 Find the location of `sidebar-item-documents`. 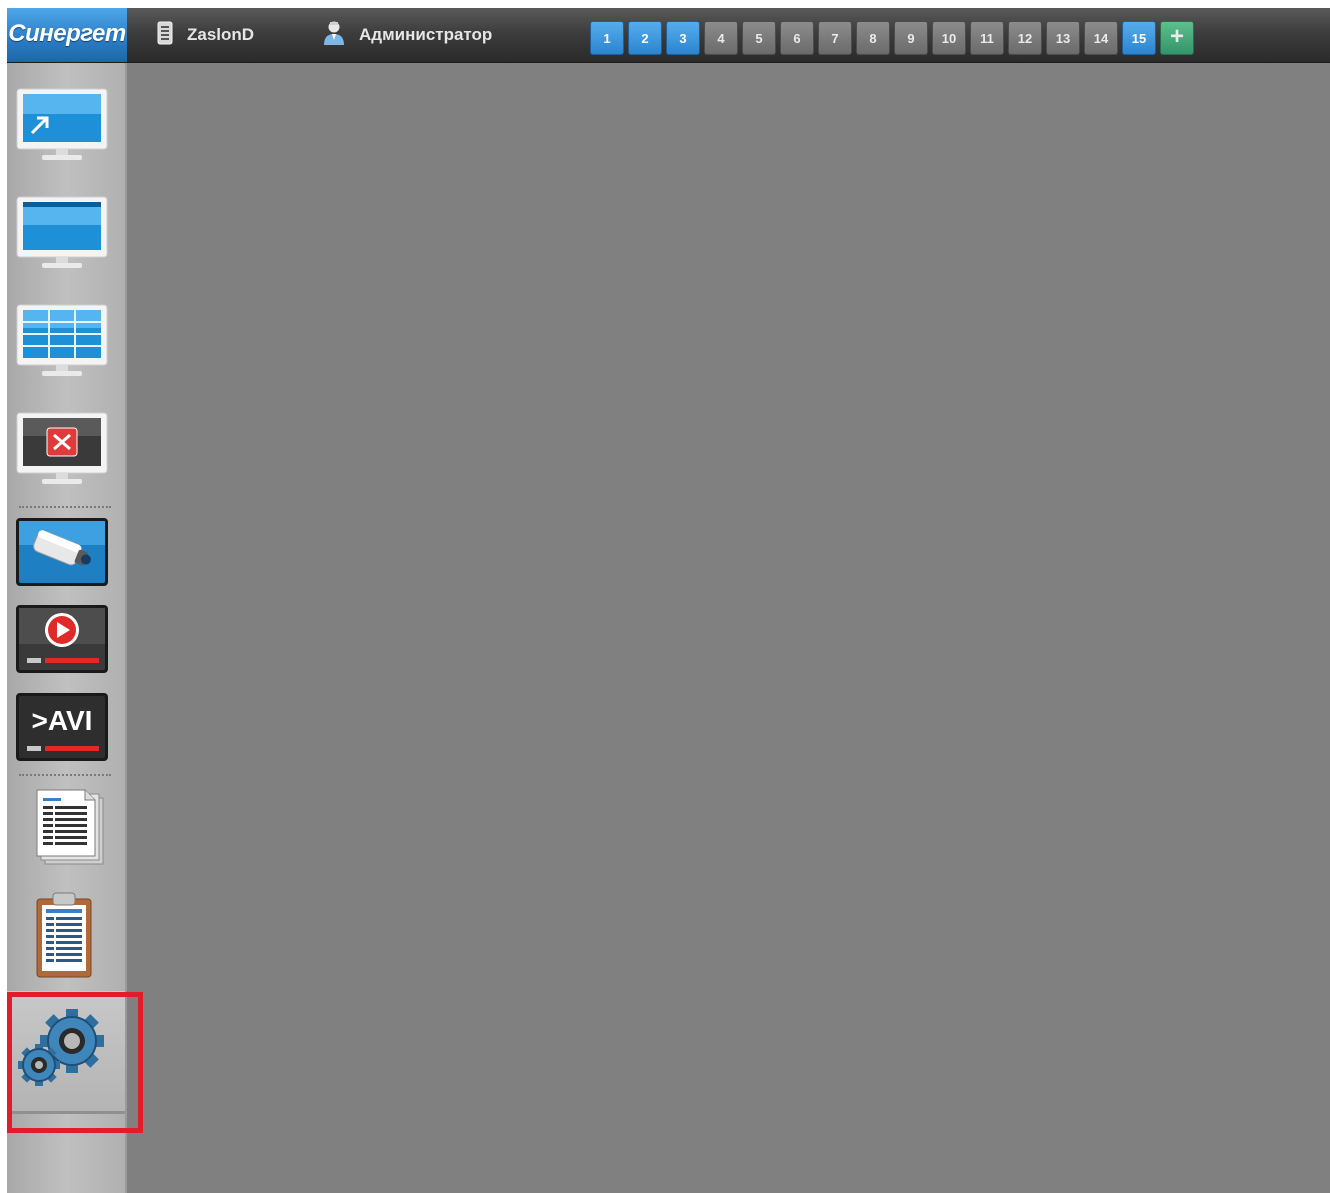

sidebar-item-documents is located at coordinates (62, 830).